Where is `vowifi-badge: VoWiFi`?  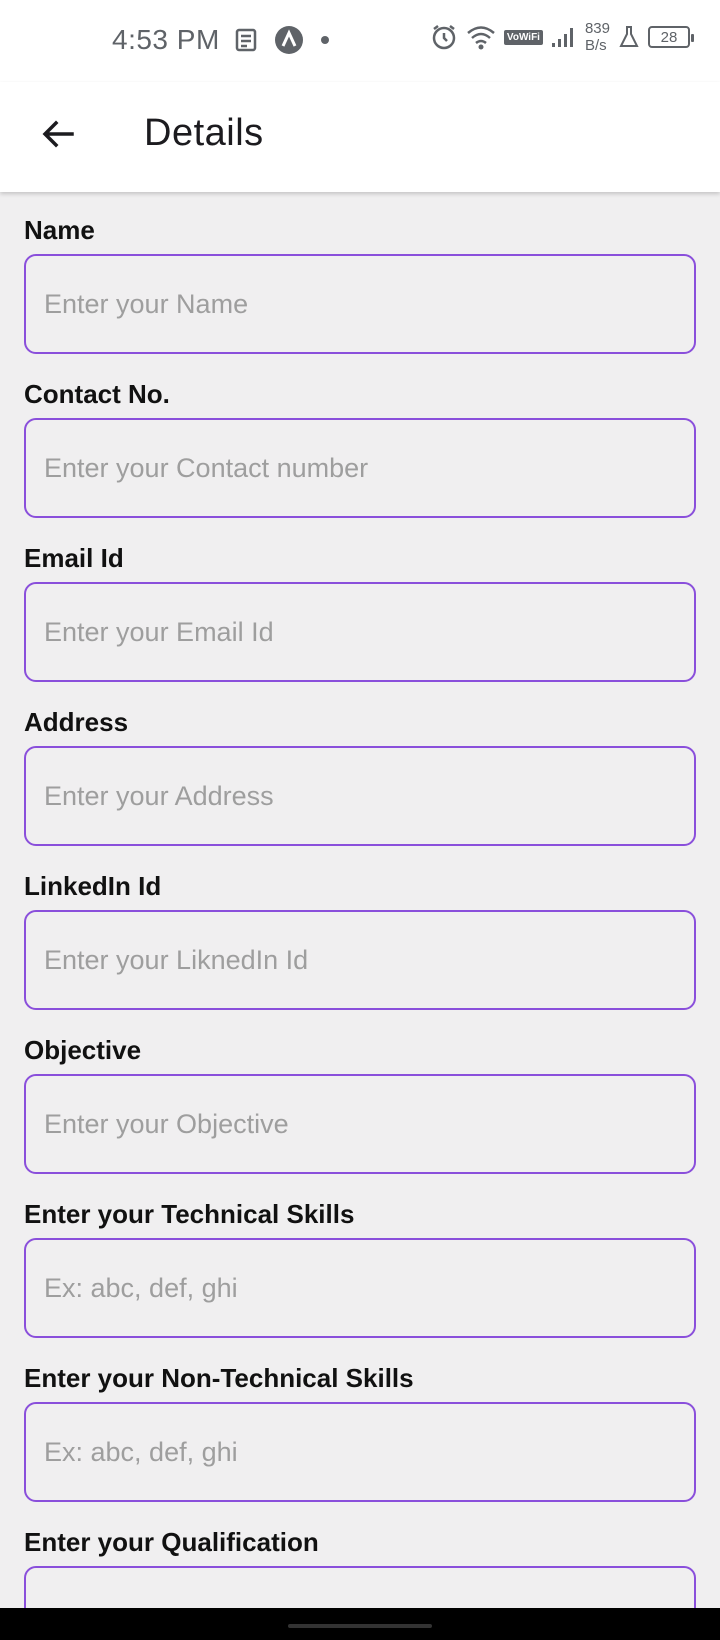
vowifi-badge: VoWiFi is located at coordinates (523, 37).